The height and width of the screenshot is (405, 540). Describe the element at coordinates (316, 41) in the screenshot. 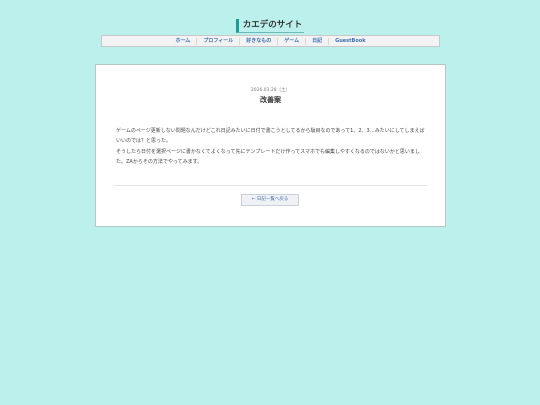

I see `nav-item-diary: 日記` at that location.